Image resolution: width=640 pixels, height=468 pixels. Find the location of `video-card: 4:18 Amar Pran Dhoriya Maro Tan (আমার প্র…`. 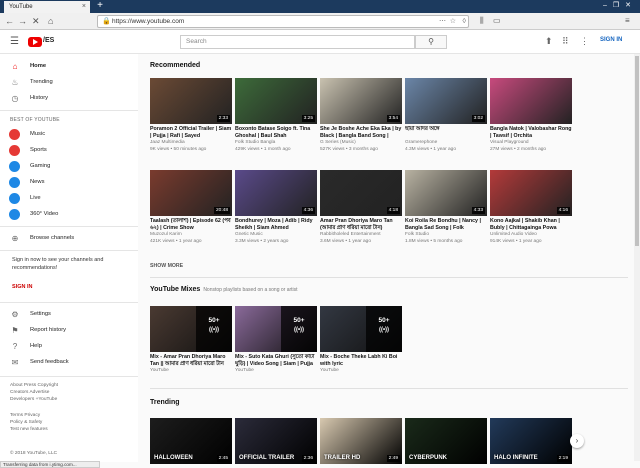

video-card: 4:18 Amar Pran Dhoriya Maro Tan (আমার প্র… is located at coordinates (361, 207).